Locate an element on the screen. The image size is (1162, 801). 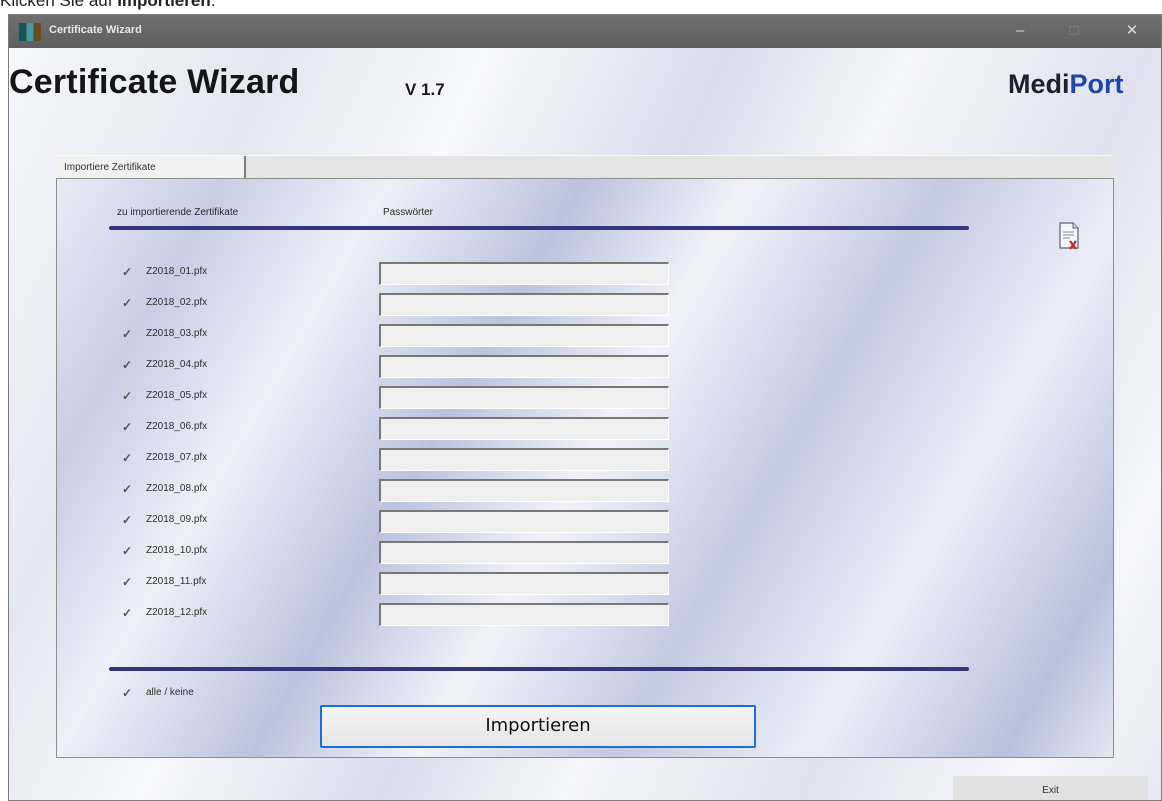
app-version: V 1.7 is located at coordinates (425, 89).